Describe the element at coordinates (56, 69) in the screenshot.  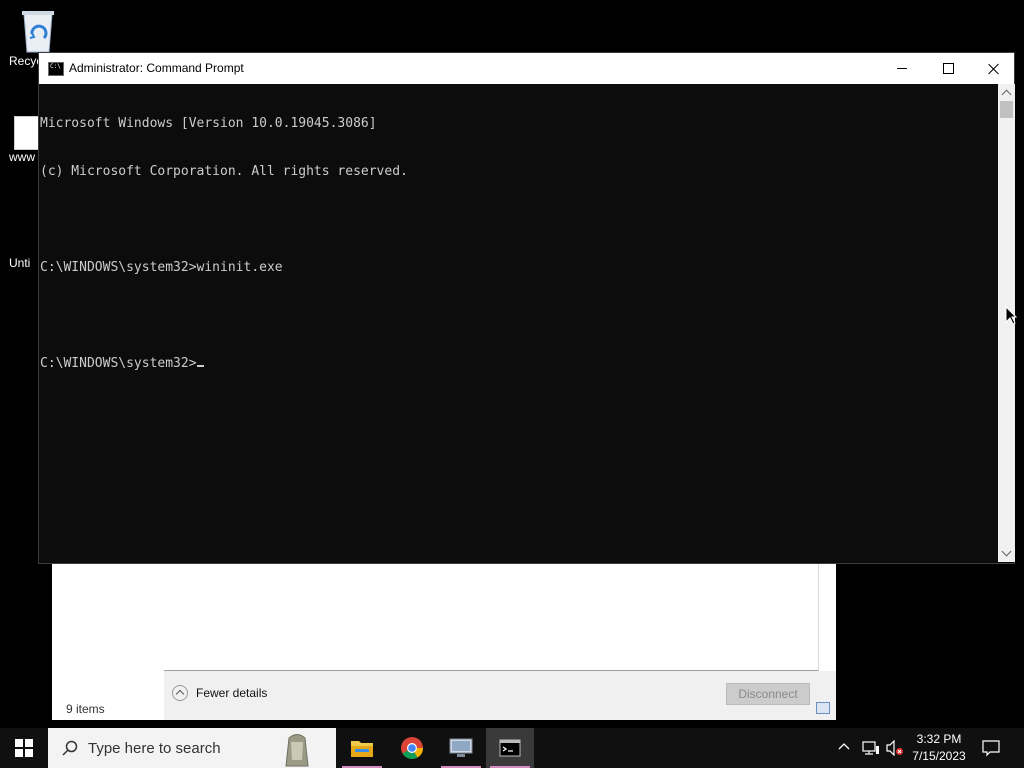
I see `cmd-app-icon` at that location.